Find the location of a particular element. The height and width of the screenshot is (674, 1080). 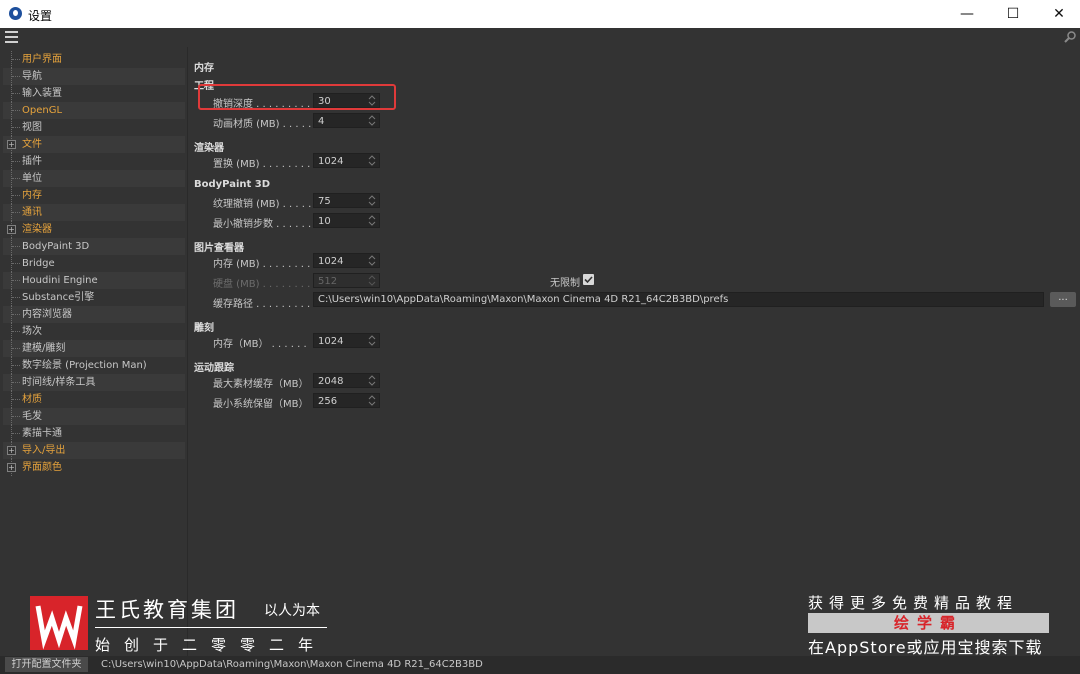

sidebar-item: Bridge is located at coordinates (94, 263).